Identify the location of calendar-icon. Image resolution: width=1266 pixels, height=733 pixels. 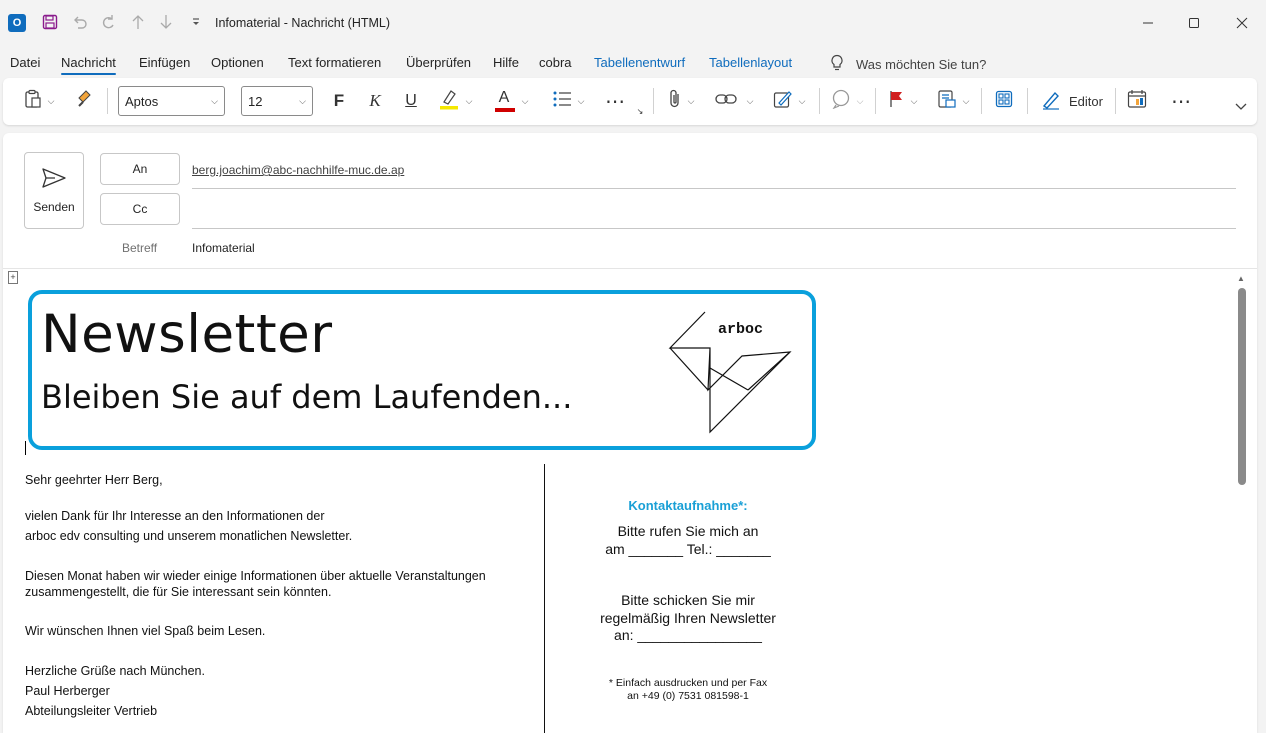
(1137, 101).